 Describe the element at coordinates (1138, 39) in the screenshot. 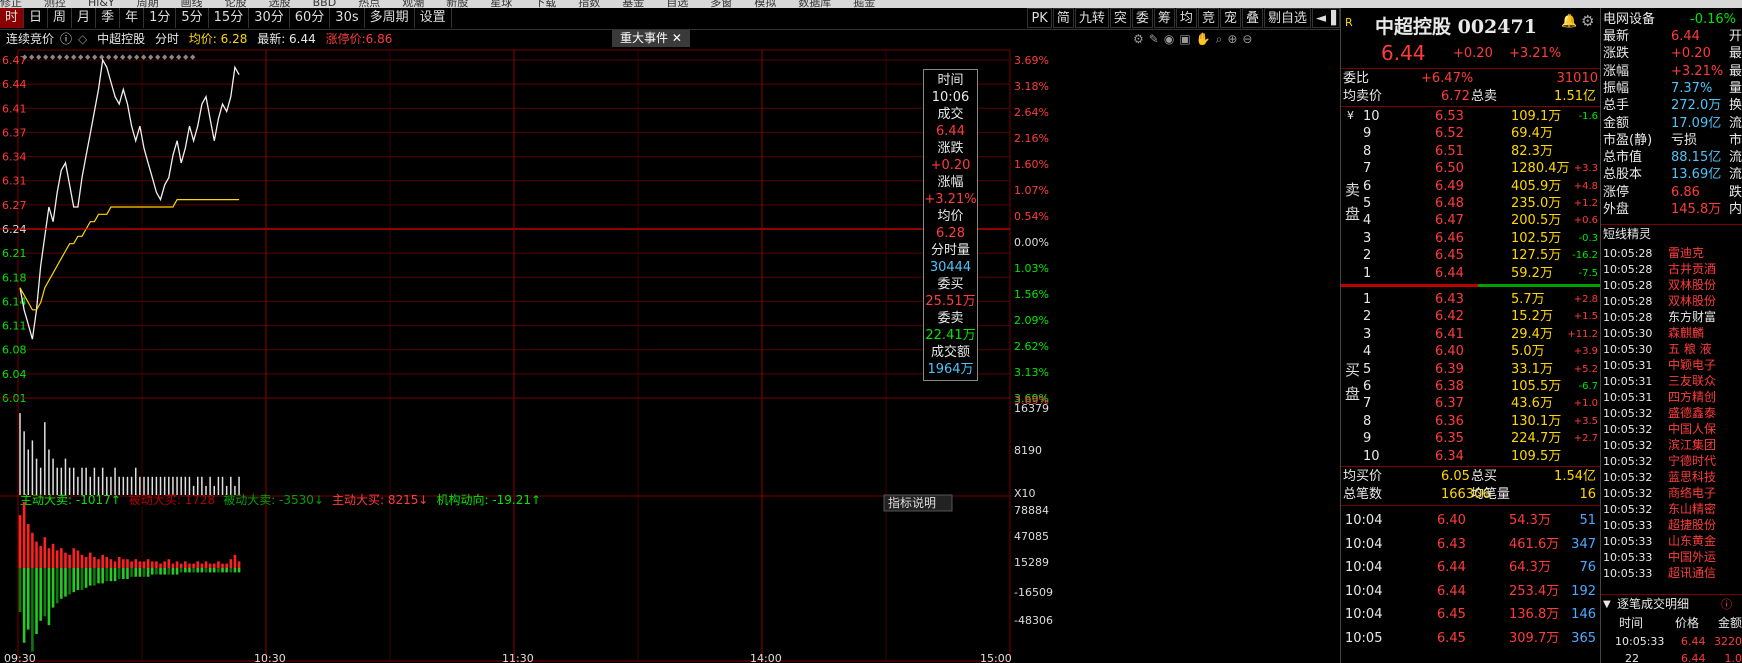

I see `settings-icon: ⚙` at that location.